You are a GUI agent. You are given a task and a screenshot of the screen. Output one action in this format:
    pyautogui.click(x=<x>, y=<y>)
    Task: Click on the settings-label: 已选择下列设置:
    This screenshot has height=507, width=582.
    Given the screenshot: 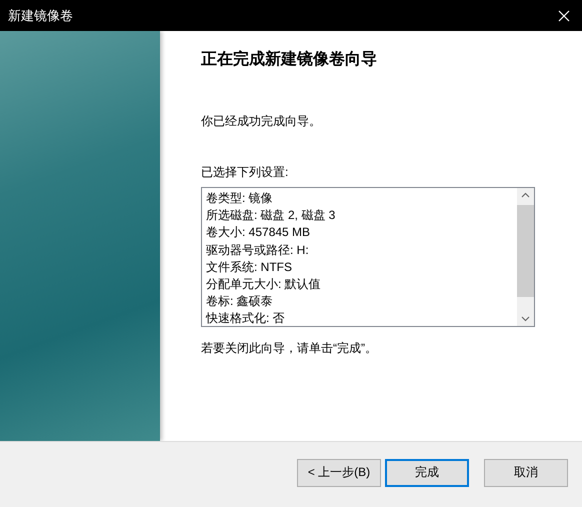 What is the action you would take?
    pyautogui.click(x=245, y=172)
    